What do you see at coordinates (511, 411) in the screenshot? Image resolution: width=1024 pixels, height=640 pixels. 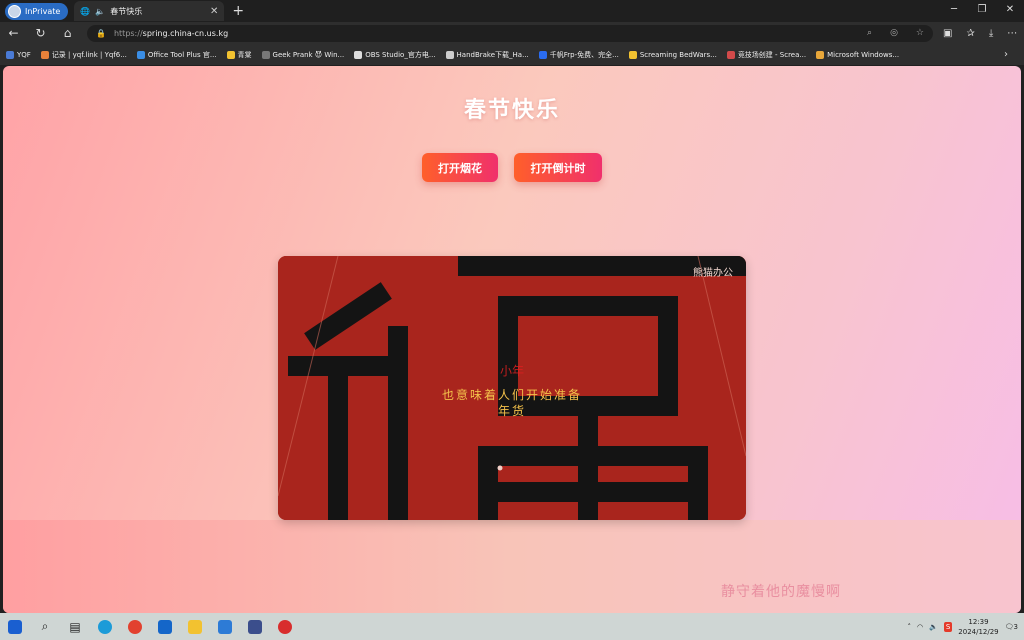 I see `video-subtitle-line2: 年货` at bounding box center [511, 411].